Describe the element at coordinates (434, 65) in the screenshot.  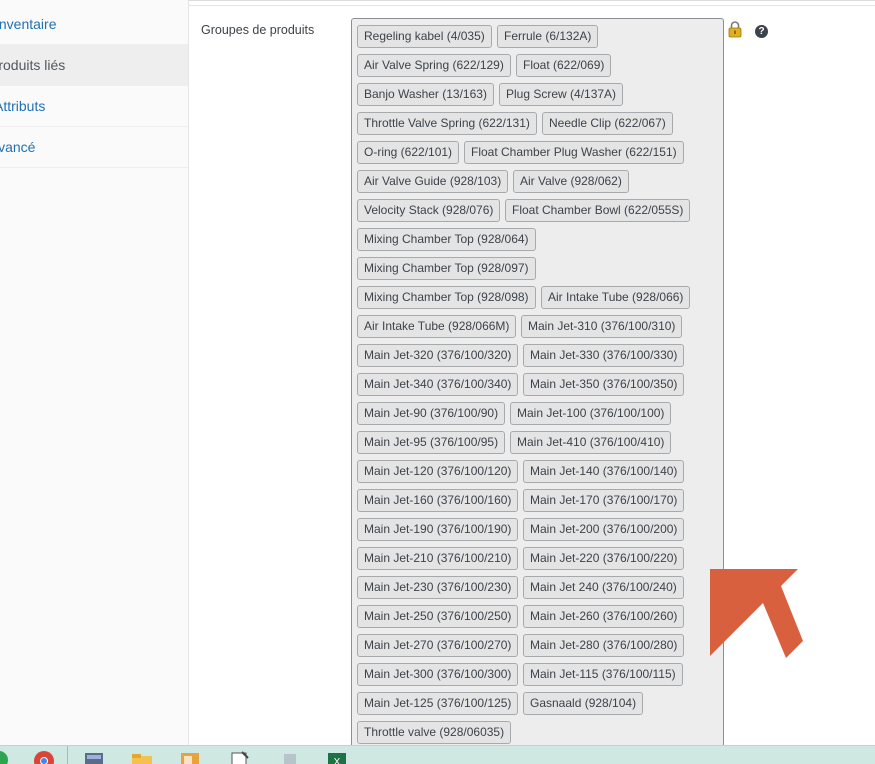
I see `product-group-tag: Air Valve Spring (622/129)` at that location.